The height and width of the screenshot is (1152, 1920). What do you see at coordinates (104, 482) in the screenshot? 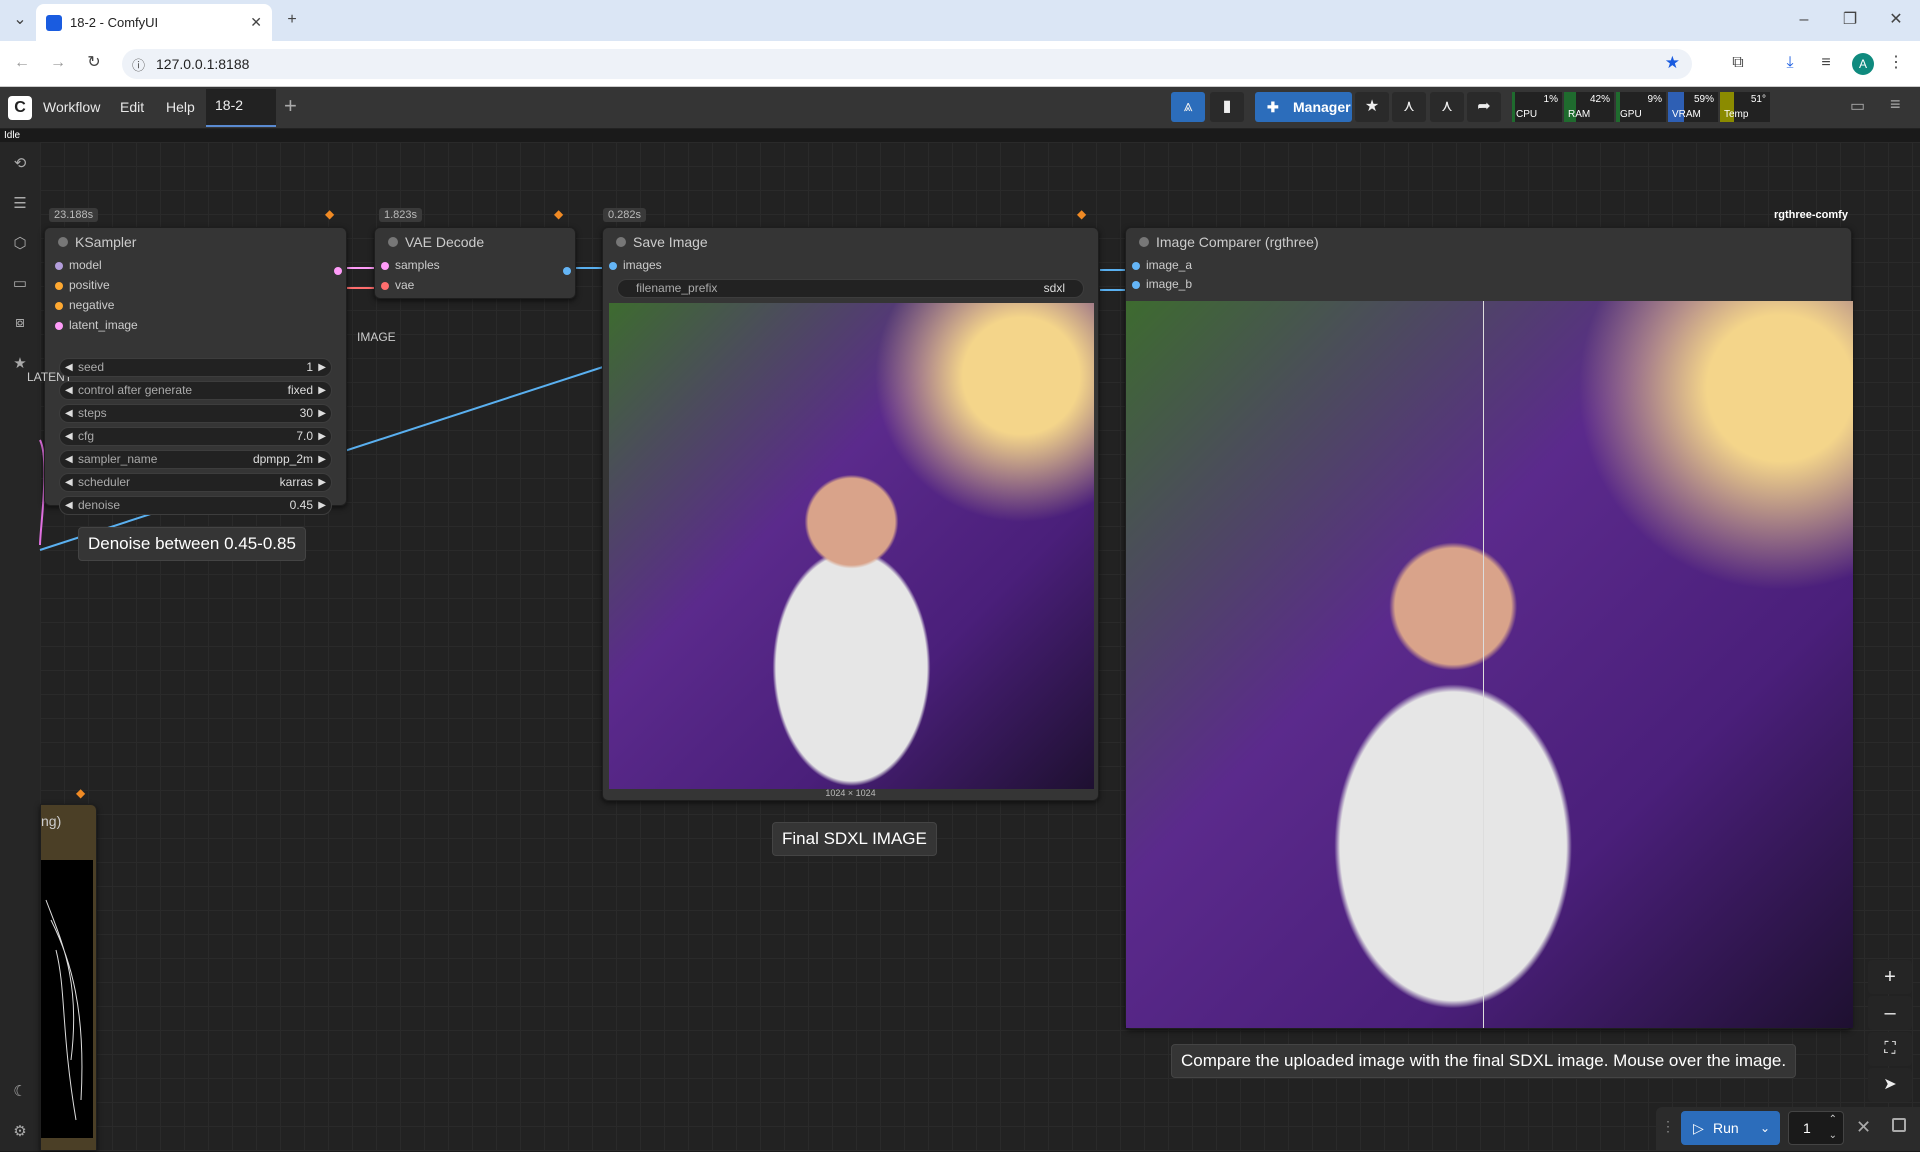
I see `widget-label: scheduler` at bounding box center [104, 482].